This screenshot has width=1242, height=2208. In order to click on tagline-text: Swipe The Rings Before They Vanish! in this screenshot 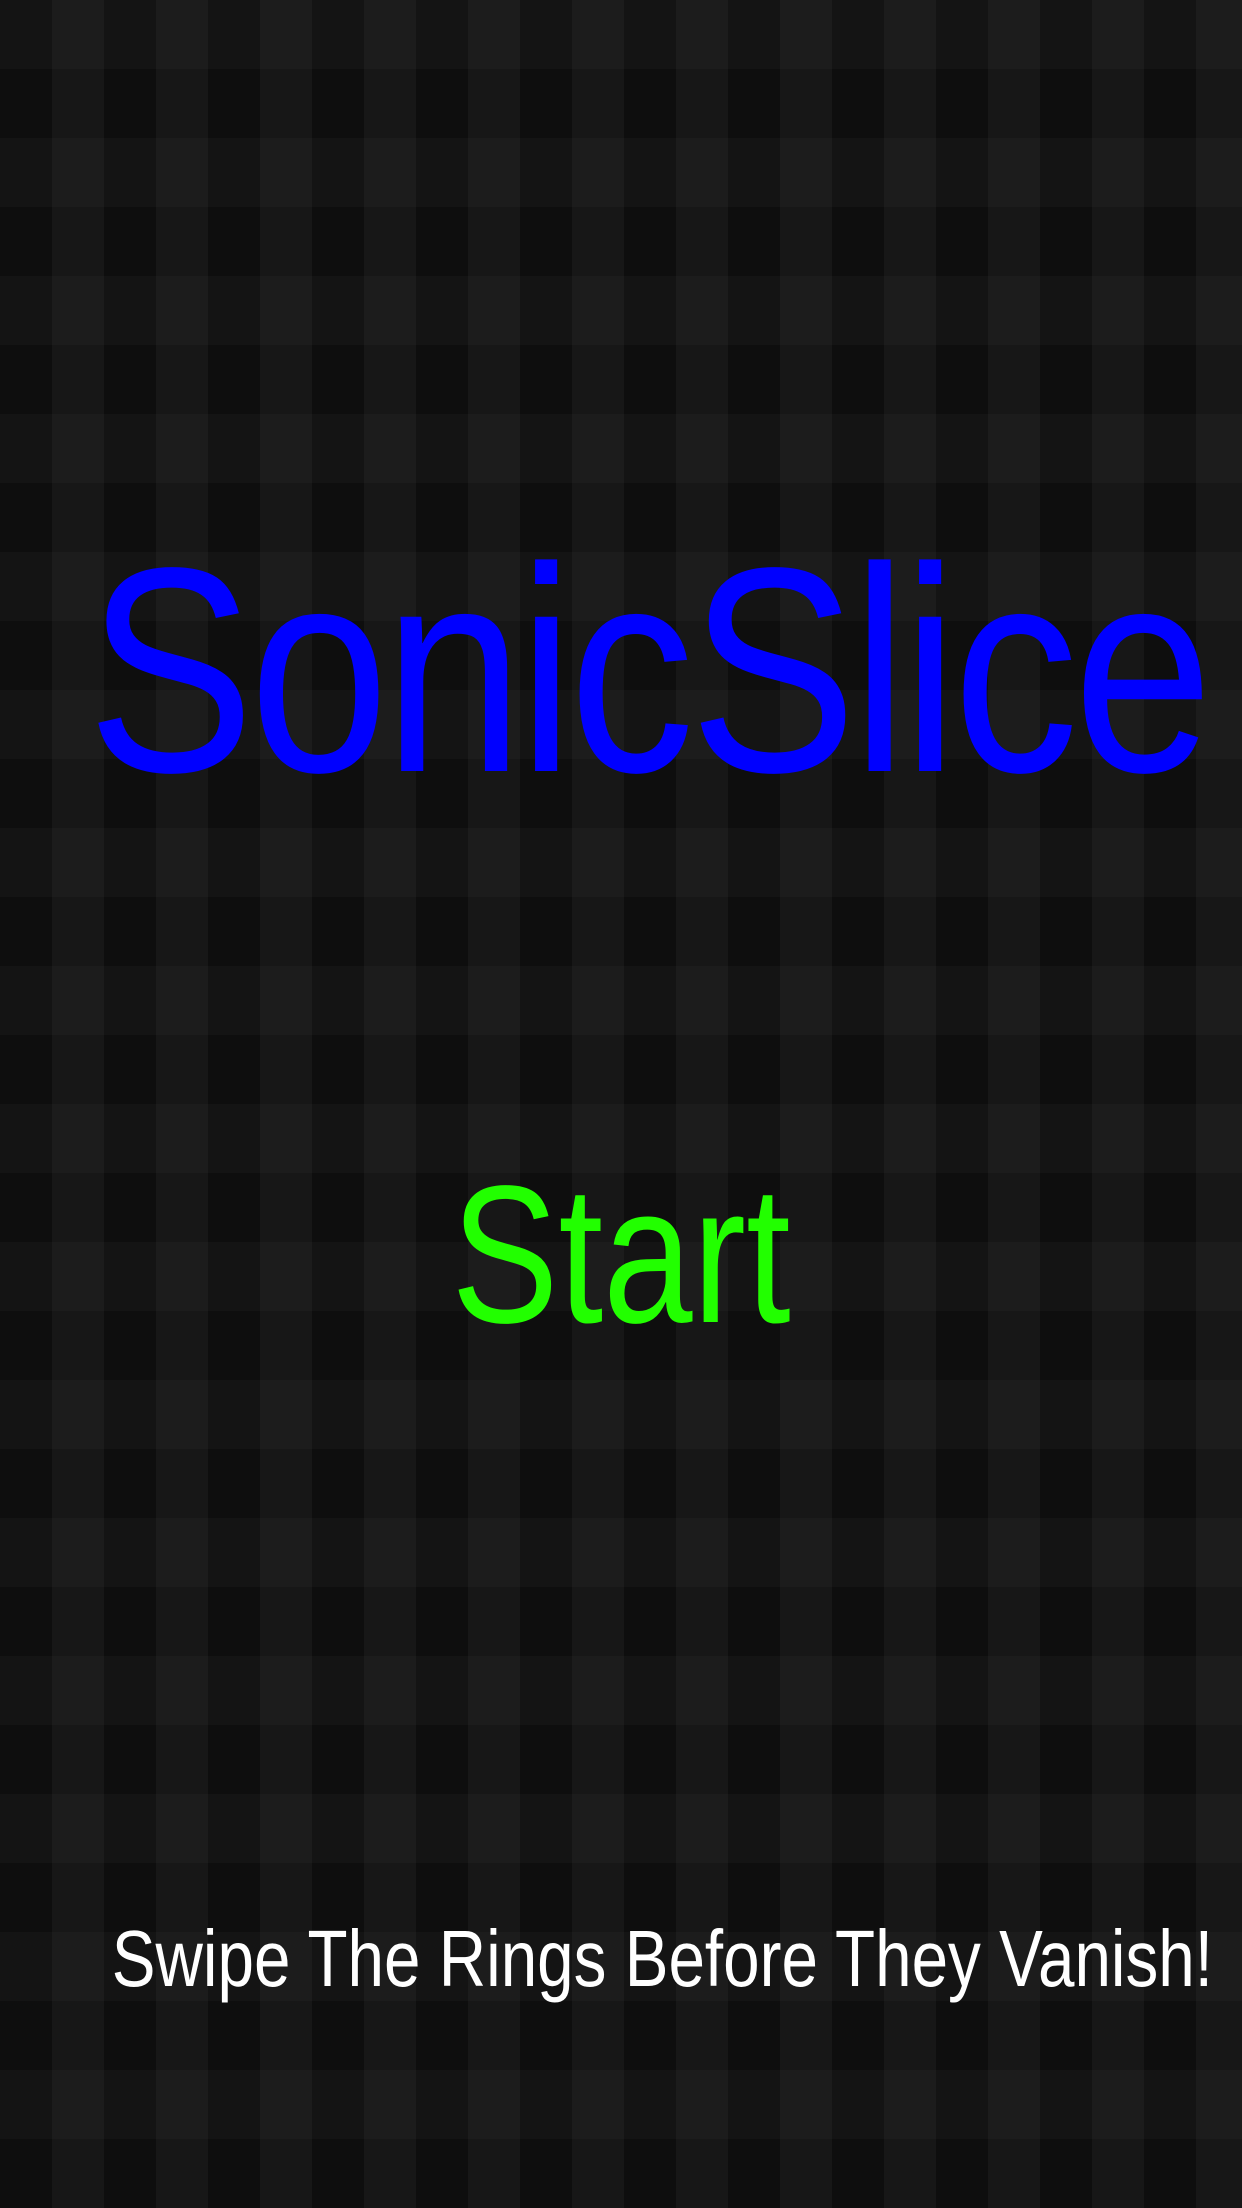, I will do `click(662, 1958)`.